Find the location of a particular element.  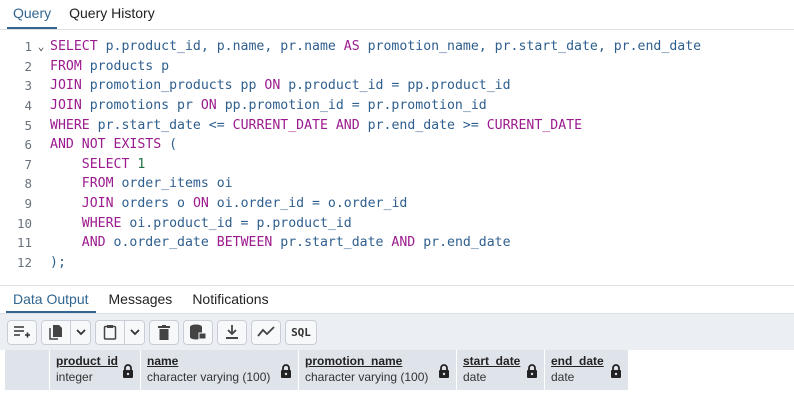

save-data-button is located at coordinates (198, 332).